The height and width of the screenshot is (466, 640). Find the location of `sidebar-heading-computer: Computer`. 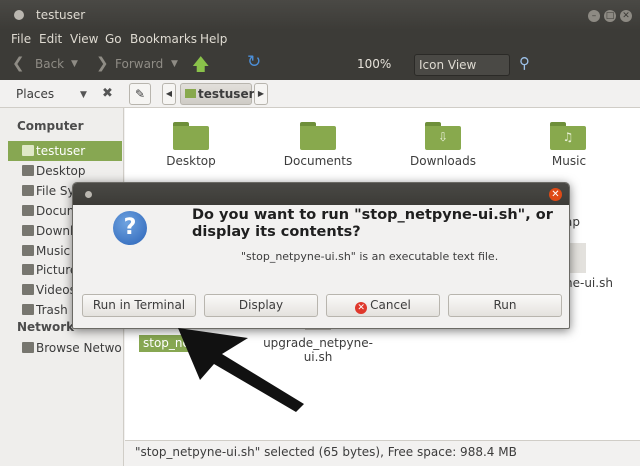

sidebar-heading-computer: Computer is located at coordinates (50, 126).